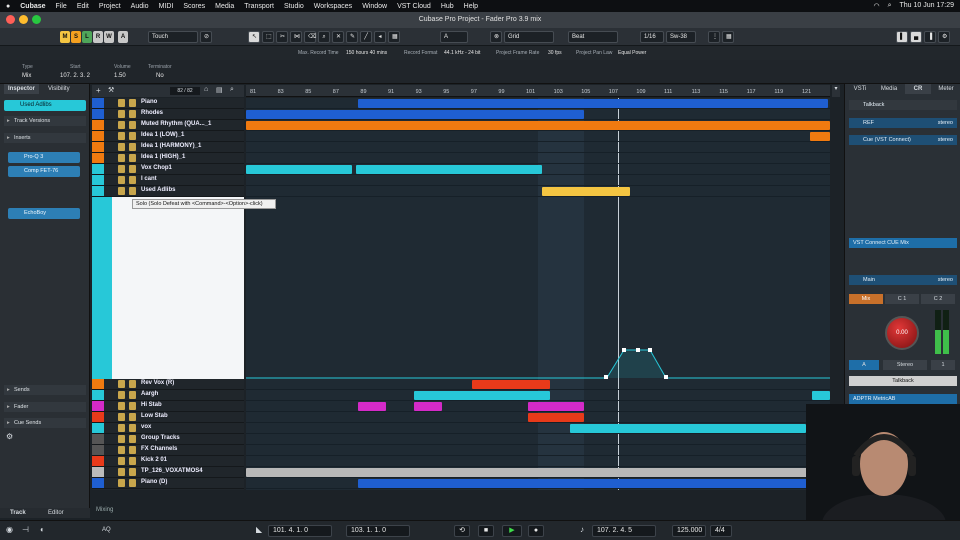  I want to click on ruler-bar-115: 115, so click(723, 92).